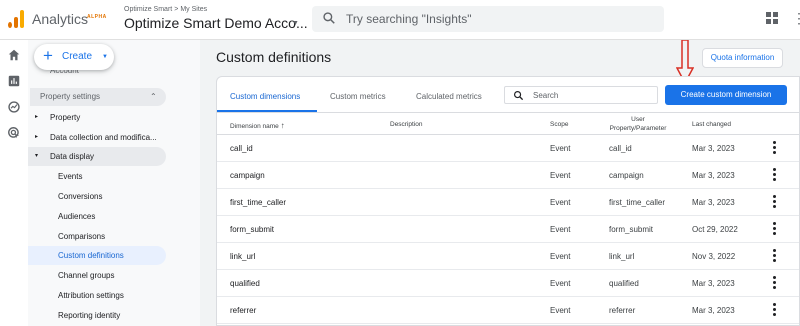 This screenshot has height=326, width=800. I want to click on column-header-dimension-name: Dimension name ↑, so click(257, 125).